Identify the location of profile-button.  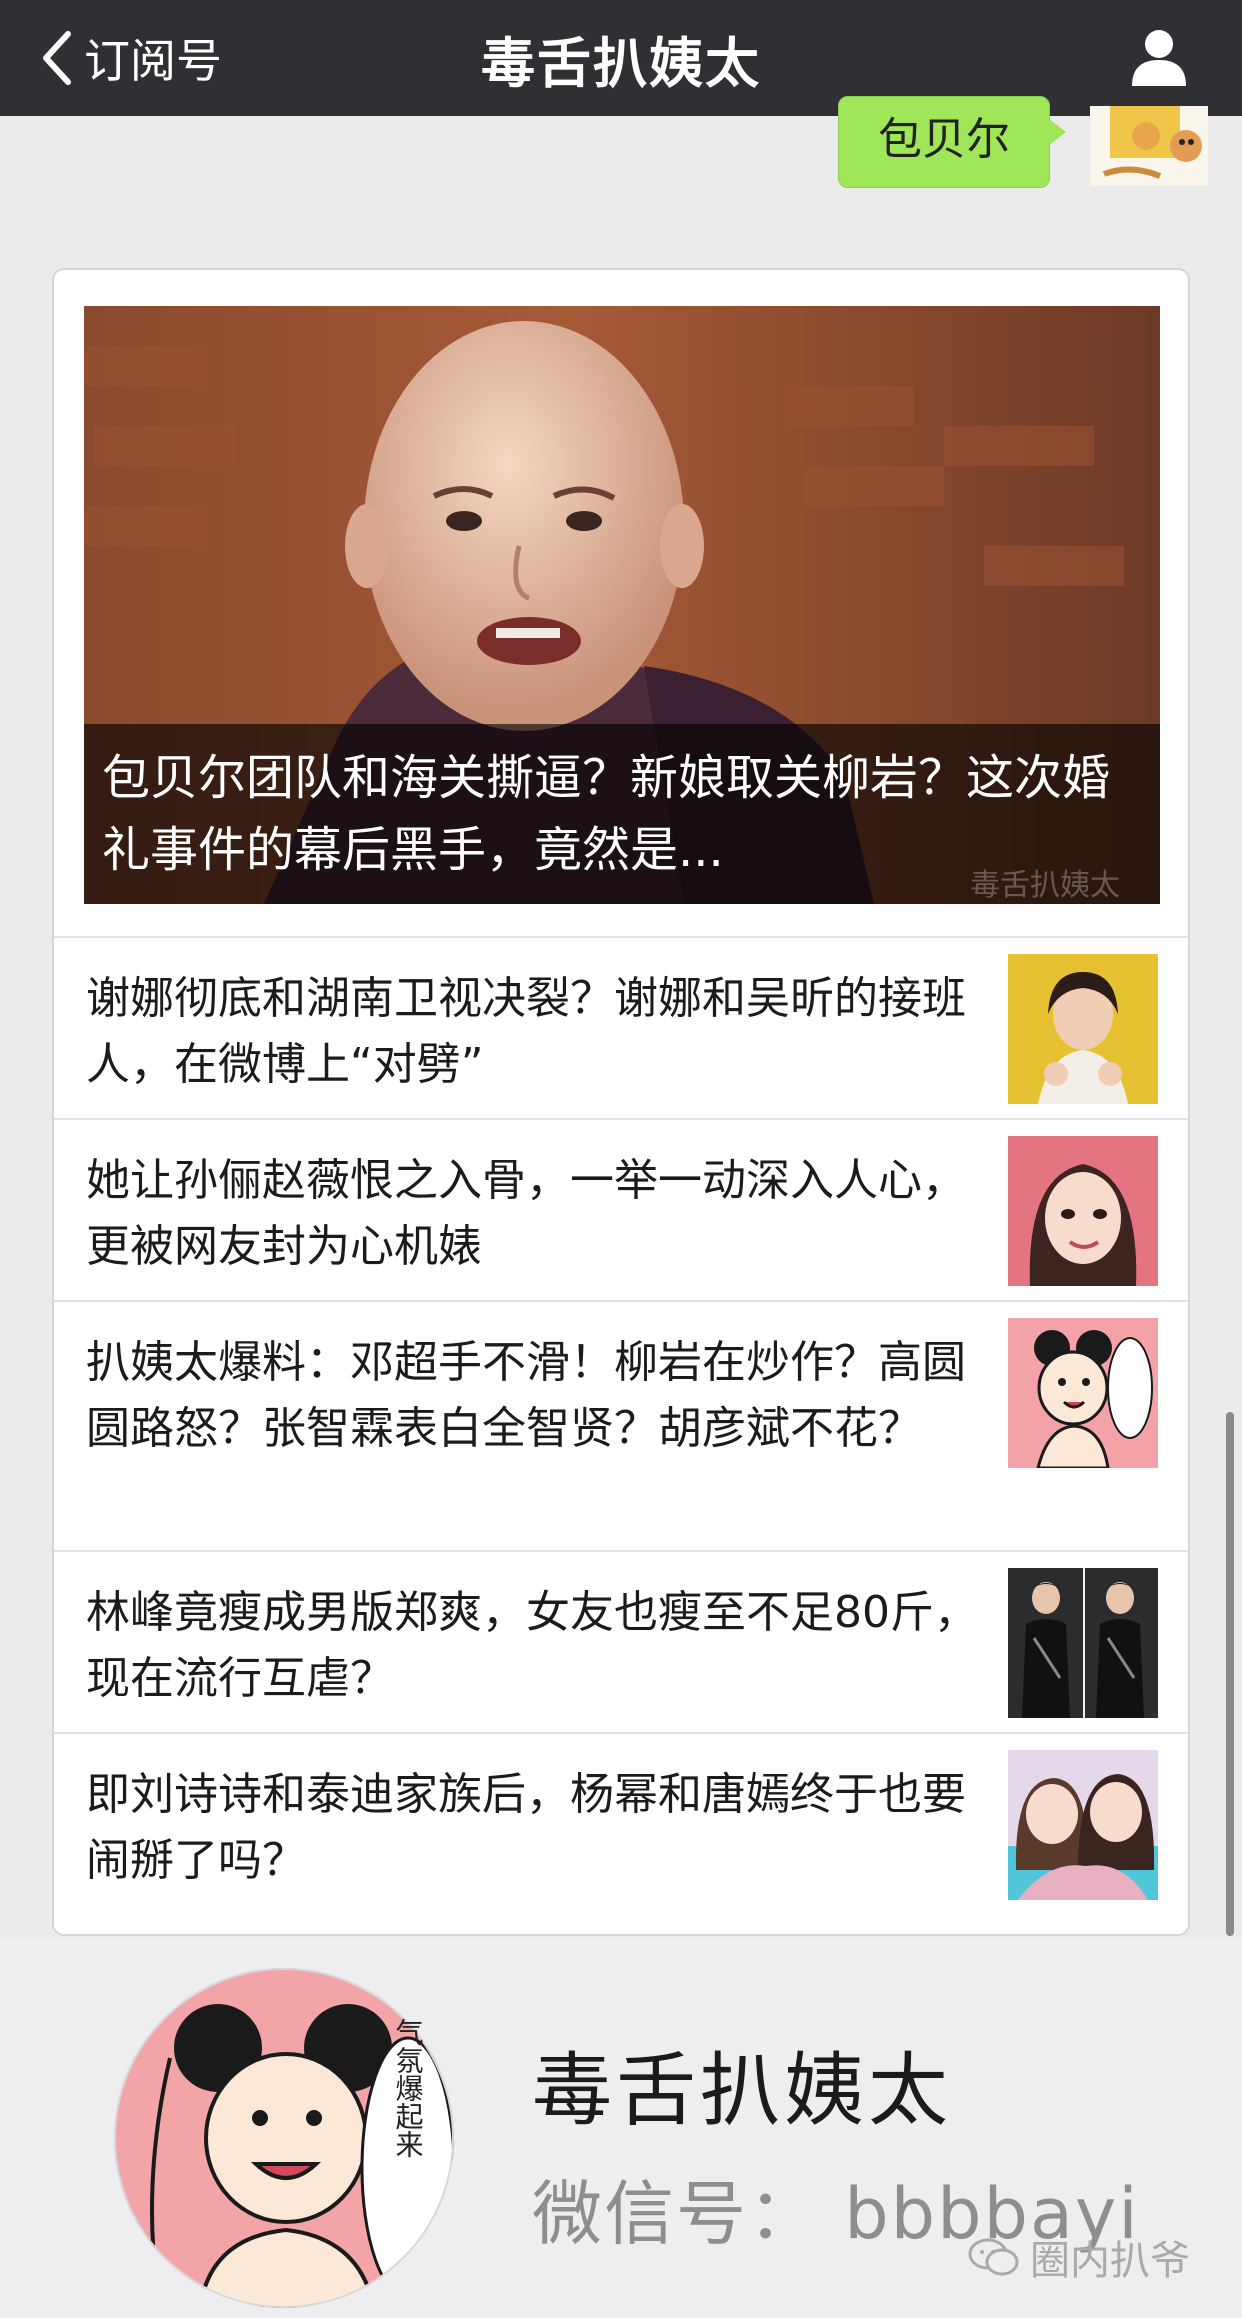
(1159, 57).